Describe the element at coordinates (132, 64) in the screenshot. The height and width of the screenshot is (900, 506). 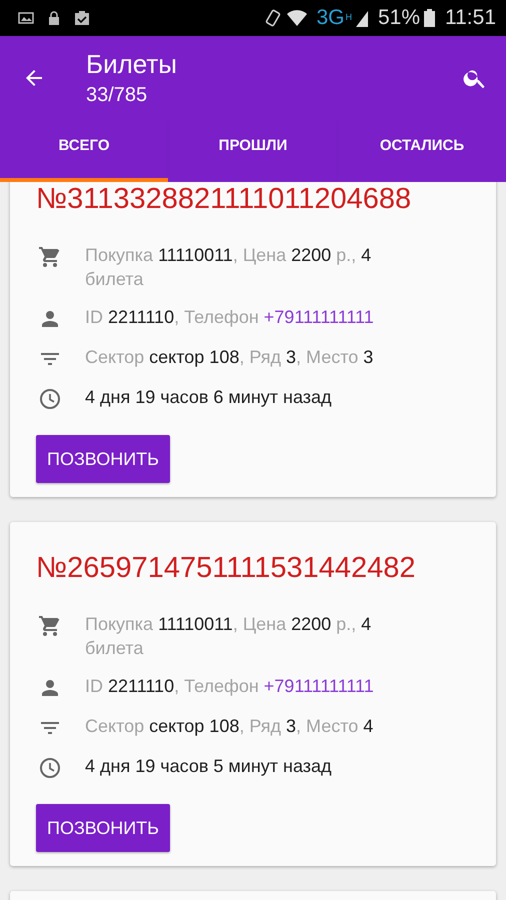
I see `screen-title: Билеты` at that location.